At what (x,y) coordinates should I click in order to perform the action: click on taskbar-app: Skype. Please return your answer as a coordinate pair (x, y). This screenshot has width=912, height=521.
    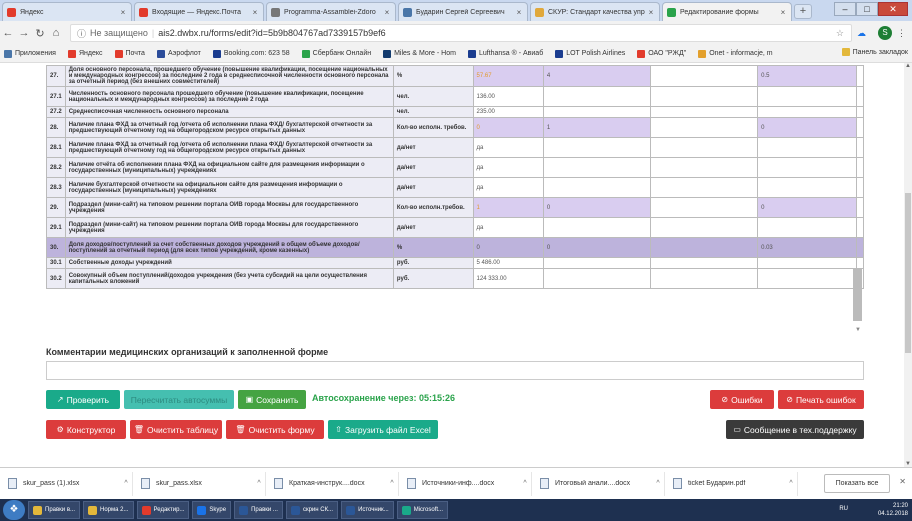
    Looking at the image, I should click on (212, 510).